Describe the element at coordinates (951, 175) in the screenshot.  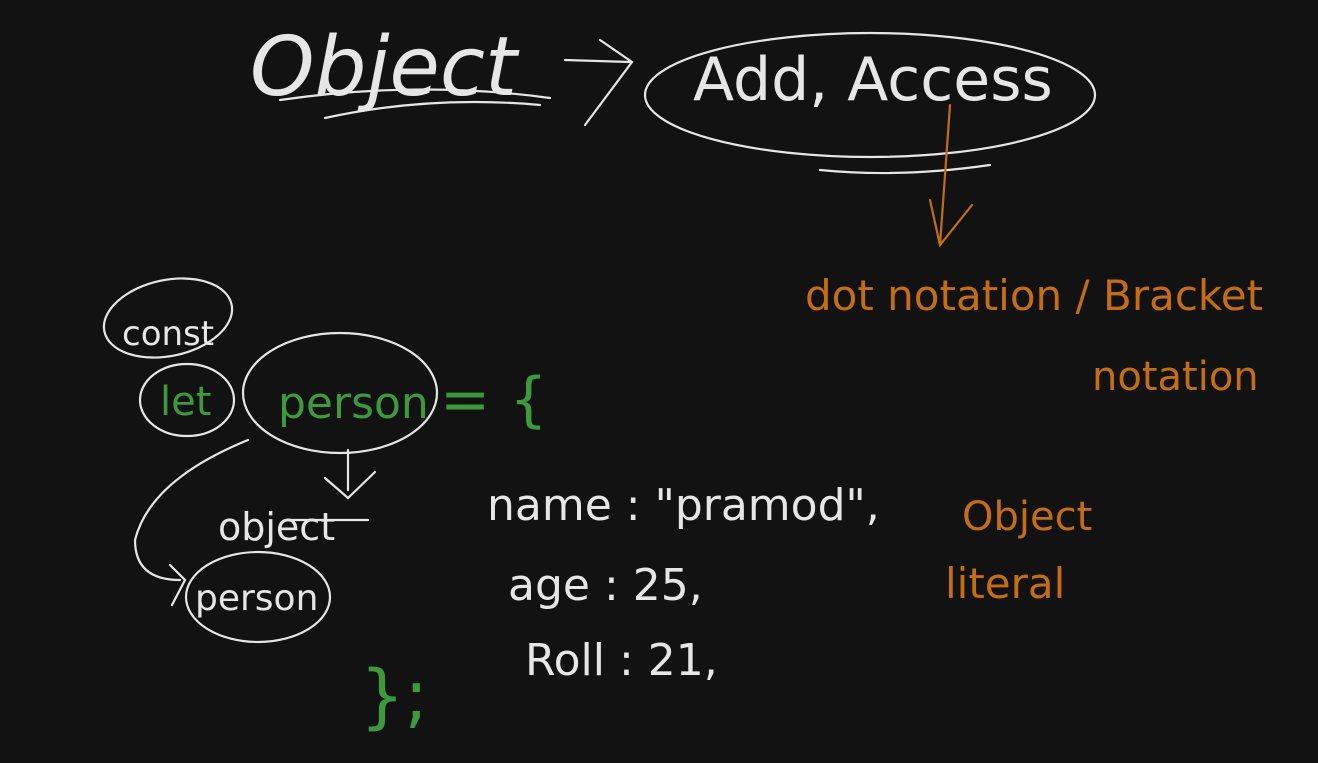
I see `down-arrow-icon` at that location.